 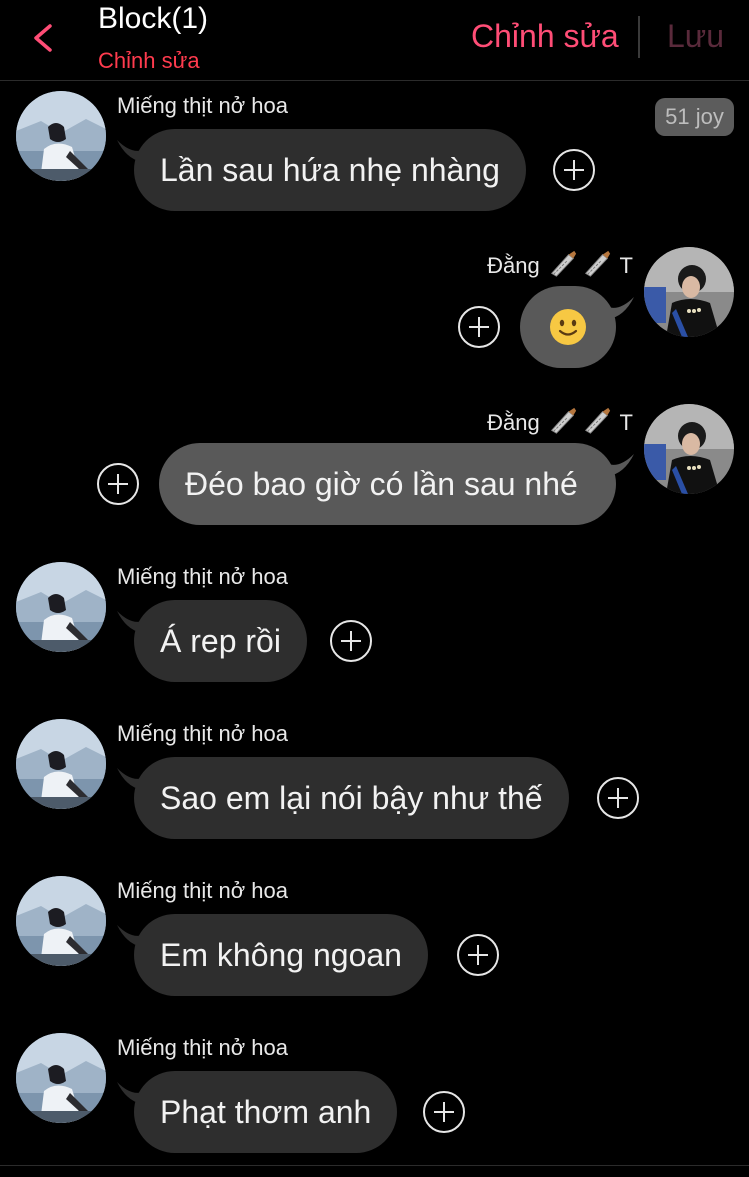 I want to click on message-bubble: Á rep rồi, so click(x=220, y=641).